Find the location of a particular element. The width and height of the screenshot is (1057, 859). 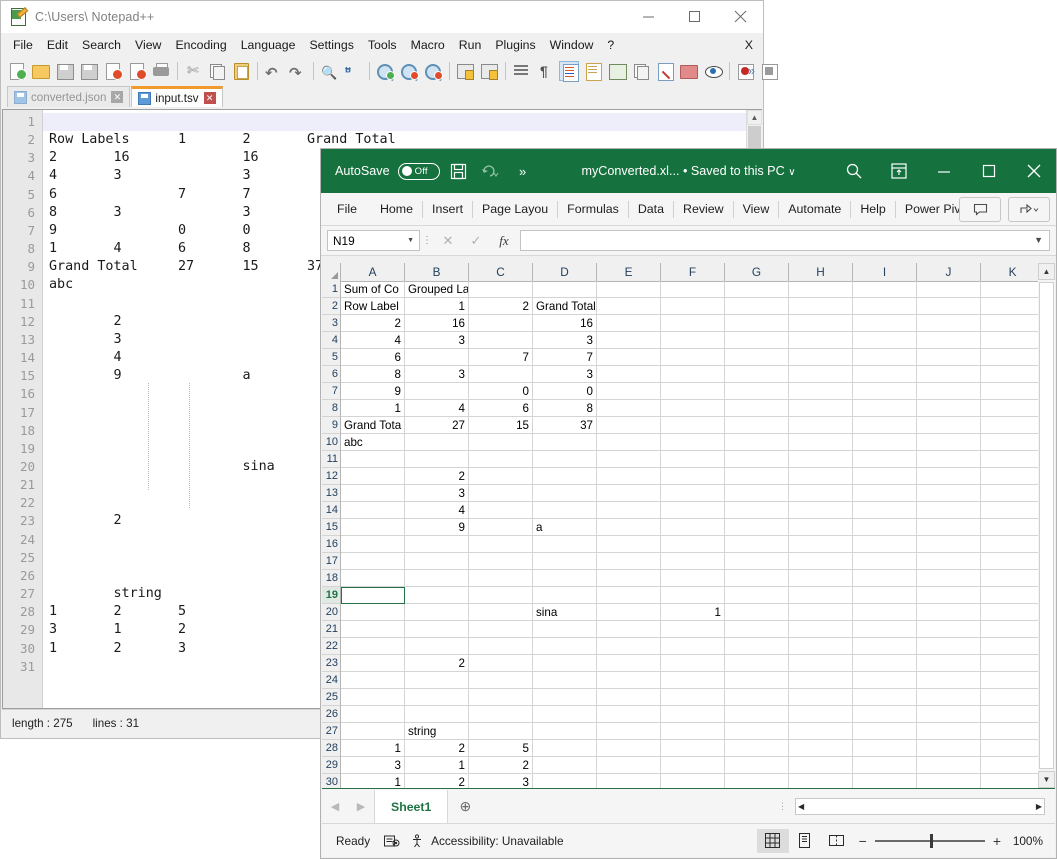

cell-G19 is located at coordinates (757, 595).